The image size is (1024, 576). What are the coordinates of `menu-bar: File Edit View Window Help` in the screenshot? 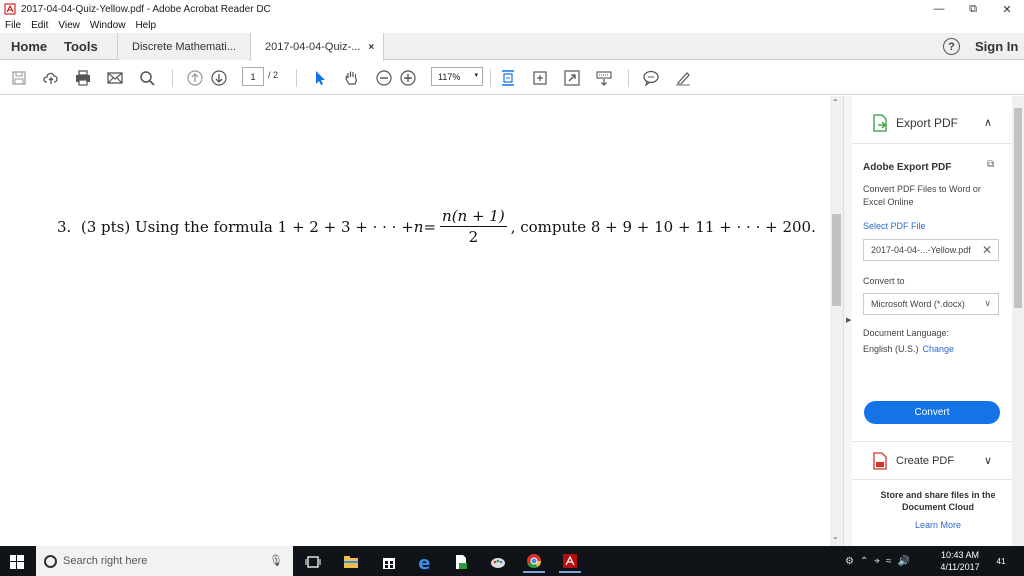 It's located at (512, 25).